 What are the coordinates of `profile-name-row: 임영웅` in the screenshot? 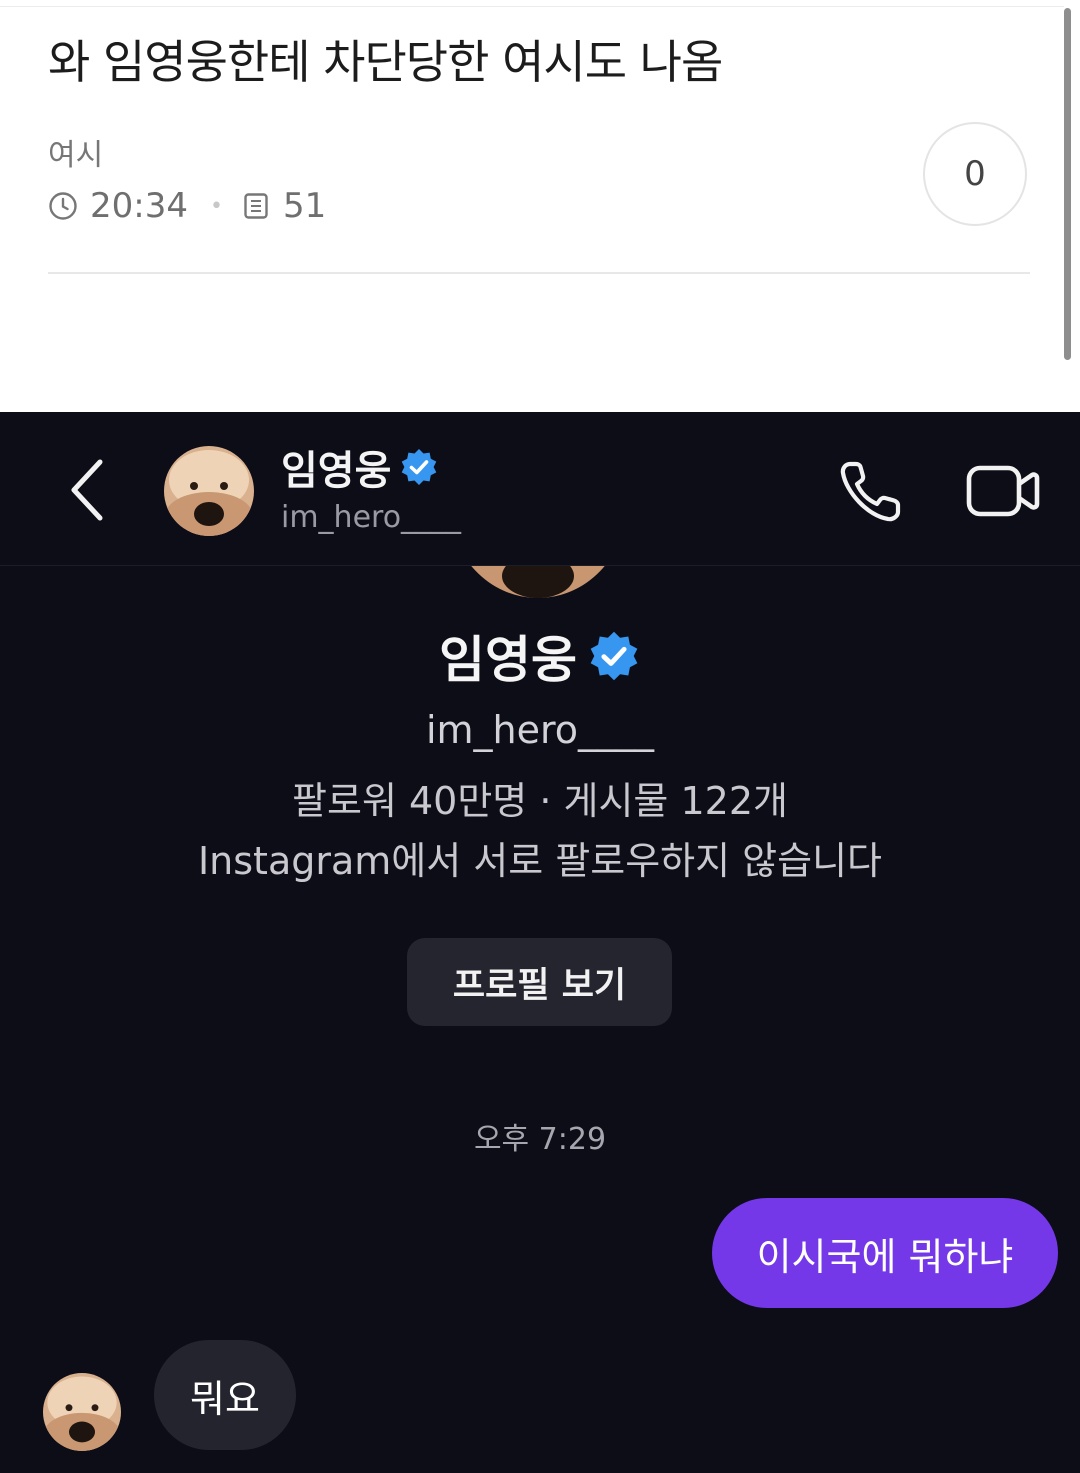 It's located at (540, 657).